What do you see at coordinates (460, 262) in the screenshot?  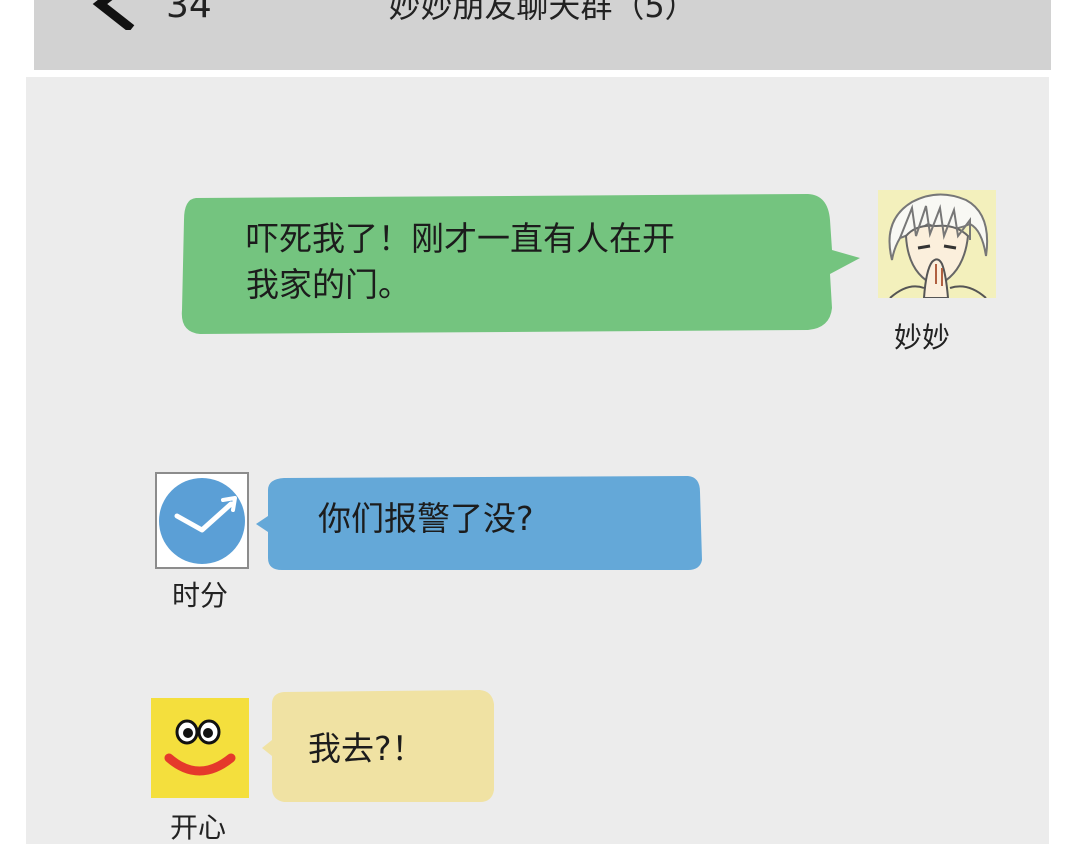 I see `message-text: 吓死我了！刚才一直有人在开 我家的门。` at bounding box center [460, 262].